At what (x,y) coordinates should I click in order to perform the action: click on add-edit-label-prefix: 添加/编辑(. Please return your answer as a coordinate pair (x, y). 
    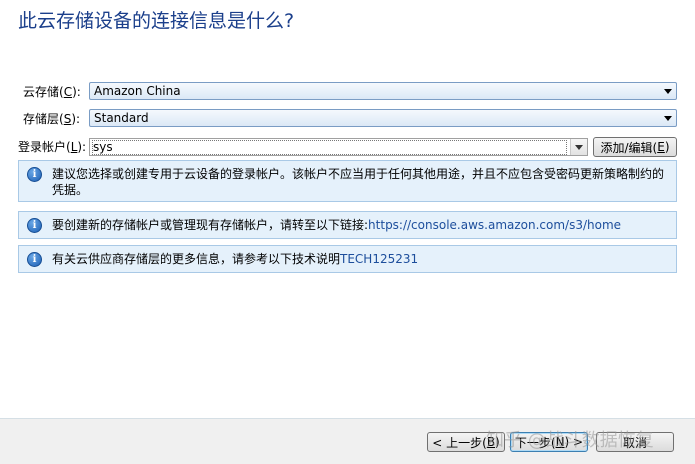
    Looking at the image, I should click on (629, 147).